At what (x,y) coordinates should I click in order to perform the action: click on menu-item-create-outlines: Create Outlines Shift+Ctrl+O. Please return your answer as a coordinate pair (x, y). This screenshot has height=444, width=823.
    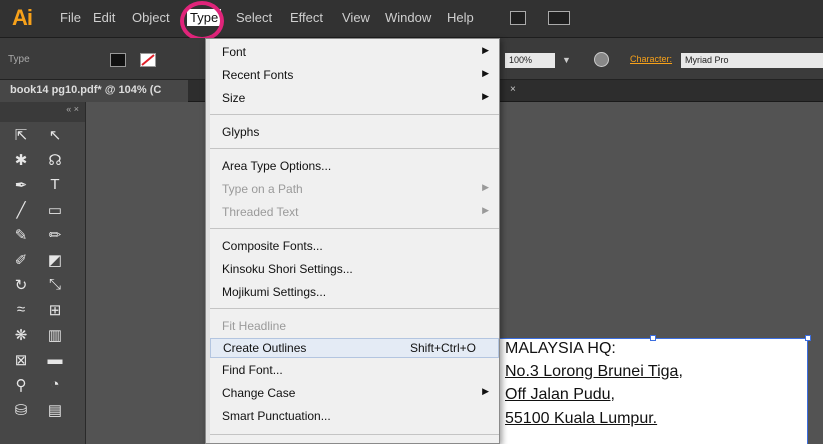
    Looking at the image, I should click on (354, 348).